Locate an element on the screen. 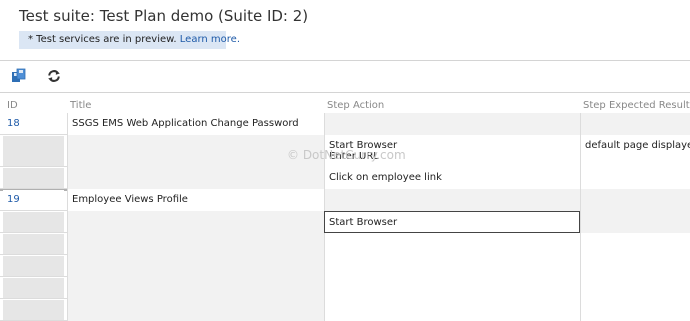 The width and height of the screenshot is (690, 321). column-header-step-action: Step Action is located at coordinates (355, 105).